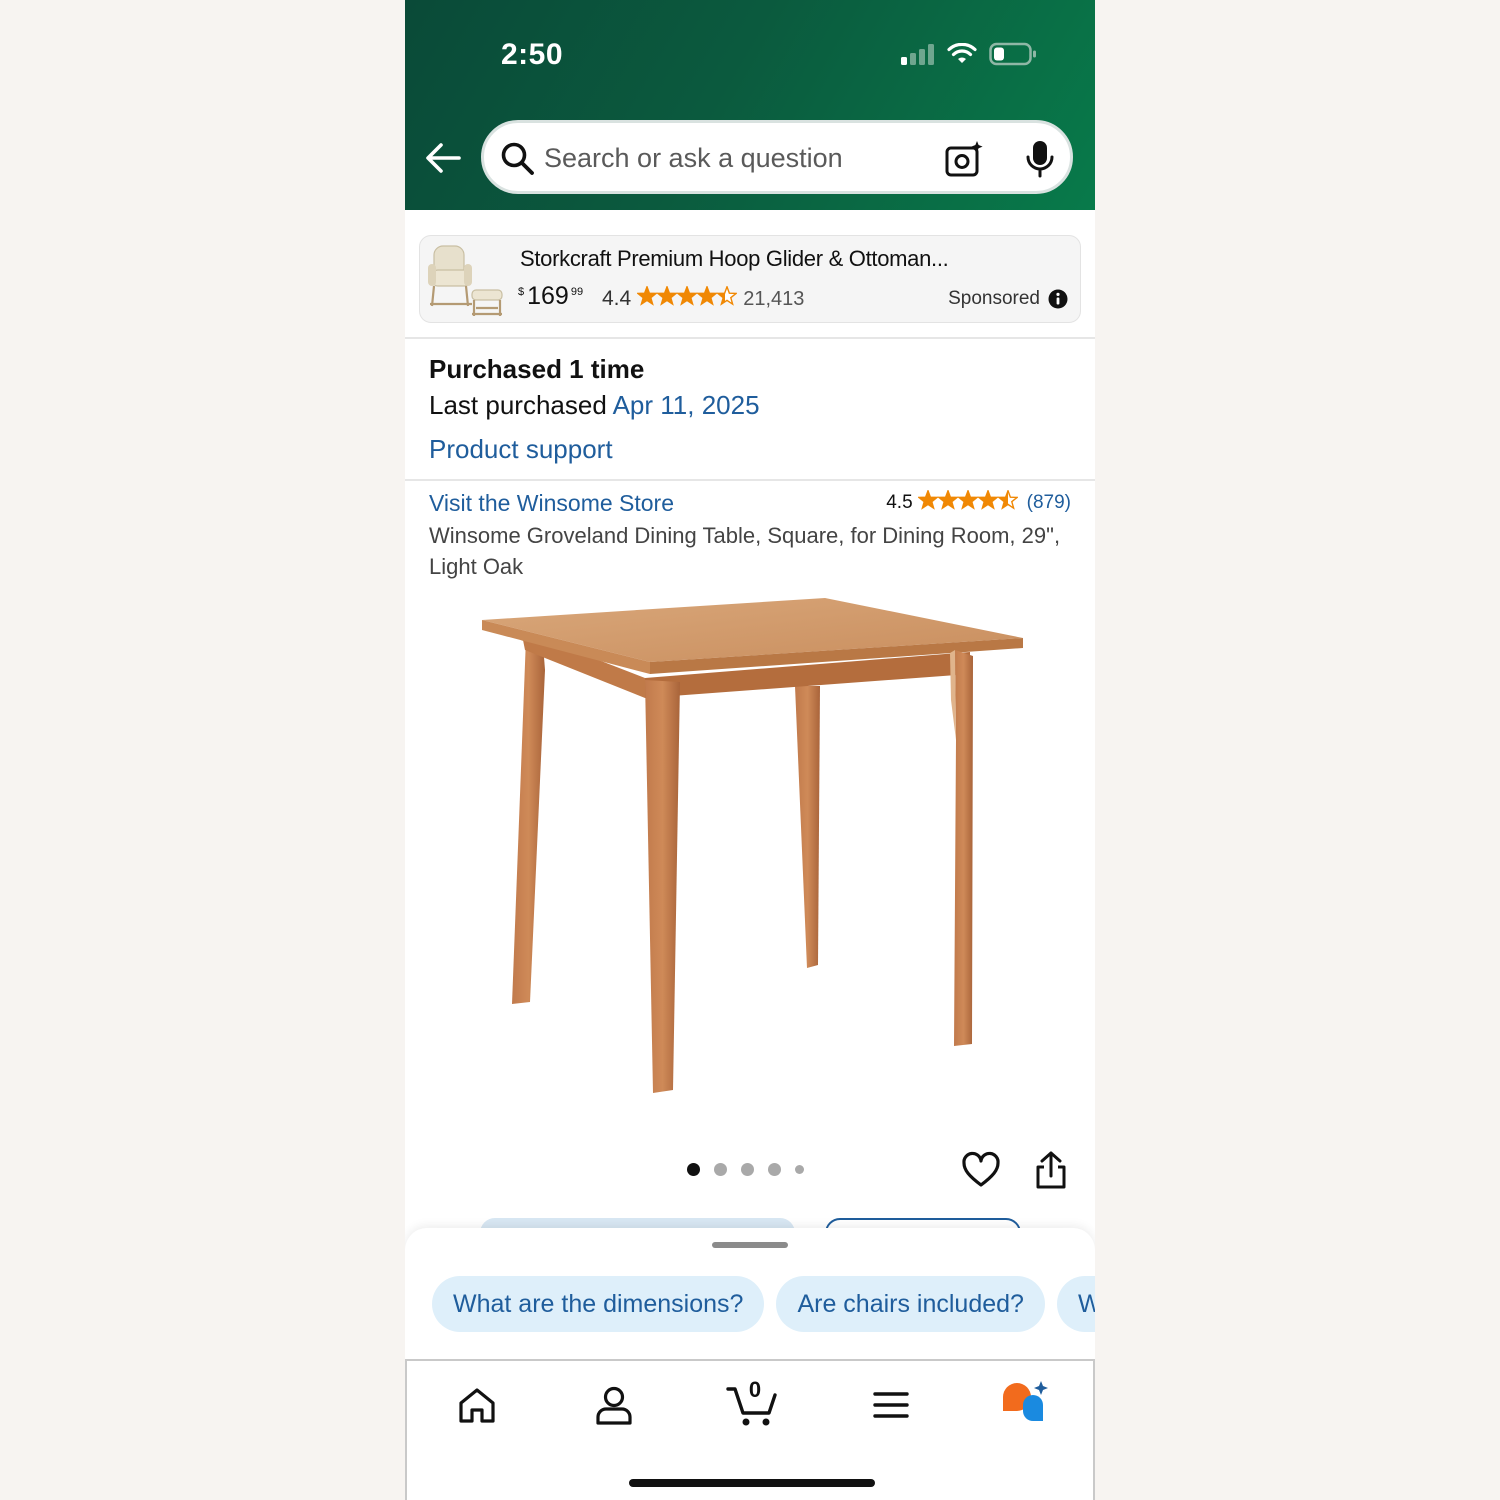 This screenshot has height=1500, width=1500. What do you see at coordinates (774, 298) in the screenshot?
I see `ad-review-count: 21,413` at bounding box center [774, 298].